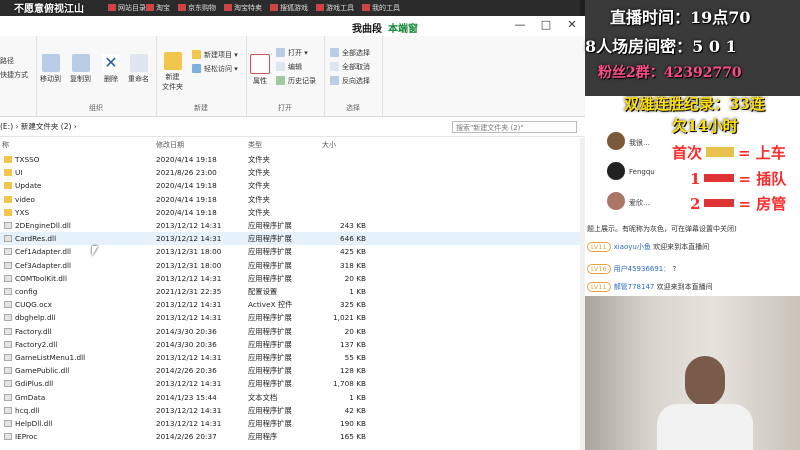 The image size is (800, 450). Describe the element at coordinates (5, 145) in the screenshot. I see `column-name: 称` at that location.